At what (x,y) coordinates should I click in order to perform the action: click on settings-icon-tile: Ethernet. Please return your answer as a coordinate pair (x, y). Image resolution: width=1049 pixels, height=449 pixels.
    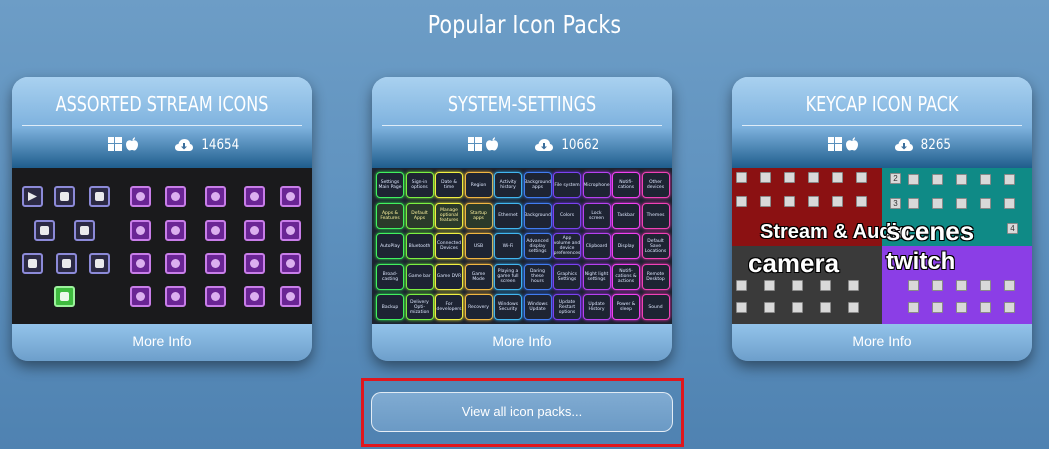
    Looking at the image, I should click on (508, 215).